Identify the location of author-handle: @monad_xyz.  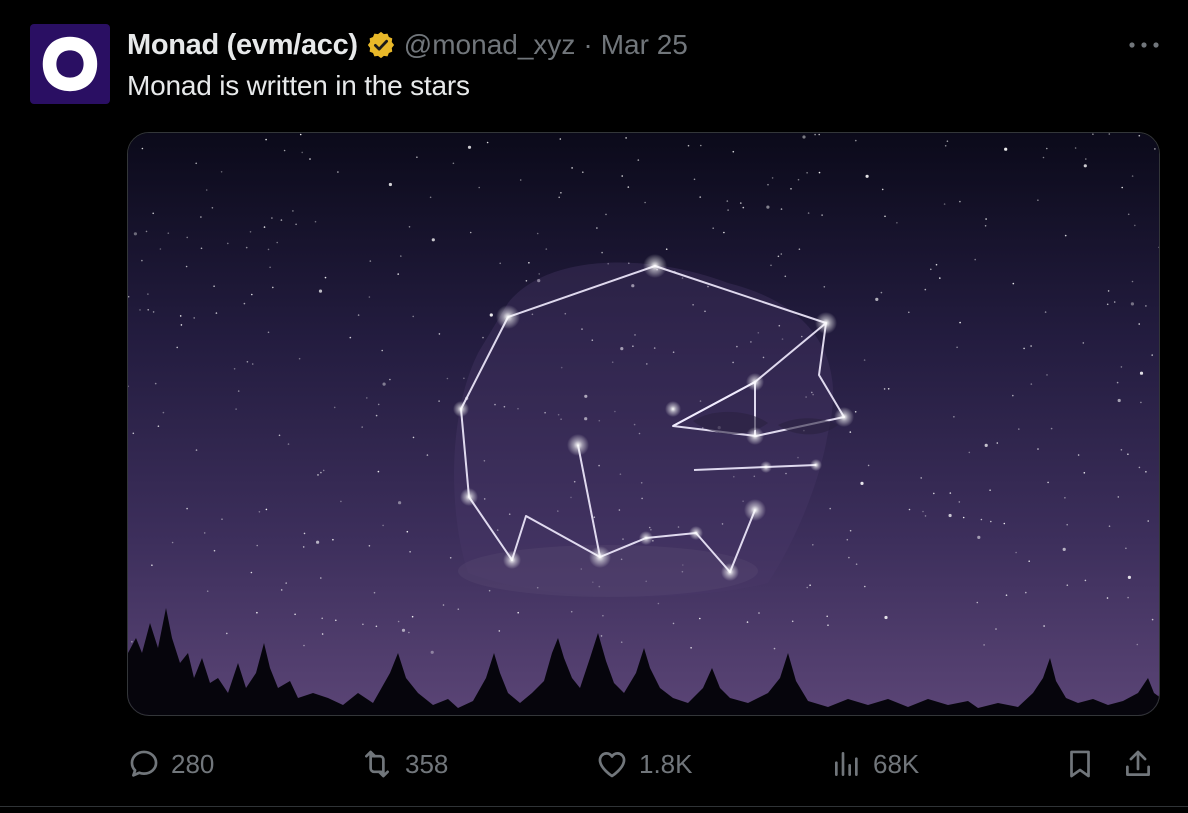
(490, 45).